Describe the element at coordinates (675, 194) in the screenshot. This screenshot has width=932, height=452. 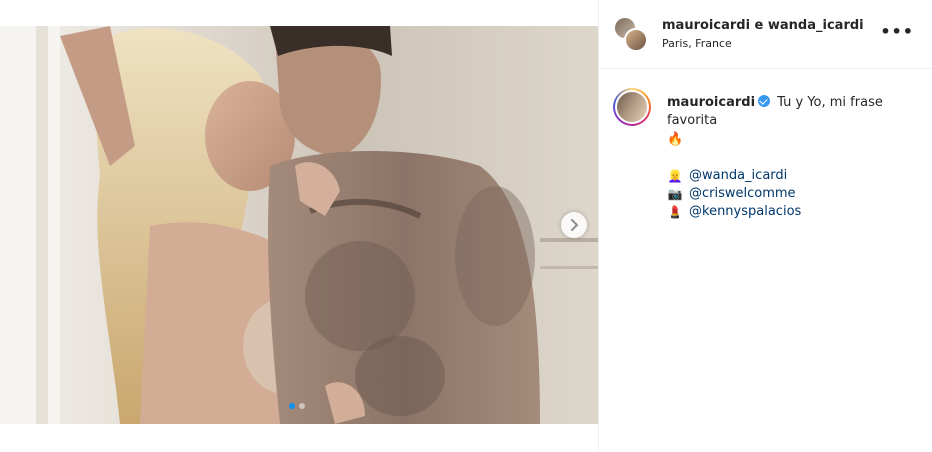
I see `camera-emoji-icon: 📷` at that location.